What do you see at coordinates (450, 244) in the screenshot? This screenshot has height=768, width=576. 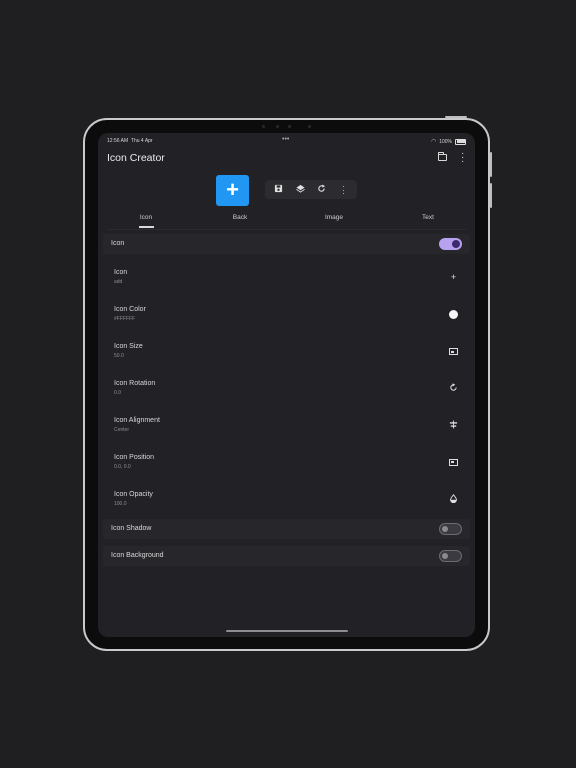 I see `icon-toggle` at bounding box center [450, 244].